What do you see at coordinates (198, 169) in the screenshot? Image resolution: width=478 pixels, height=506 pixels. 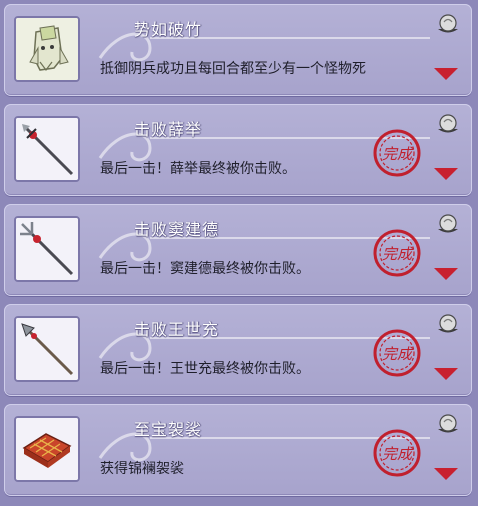 I see `achievement-description: 最后一击！薛举最终被你击败。` at bounding box center [198, 169].